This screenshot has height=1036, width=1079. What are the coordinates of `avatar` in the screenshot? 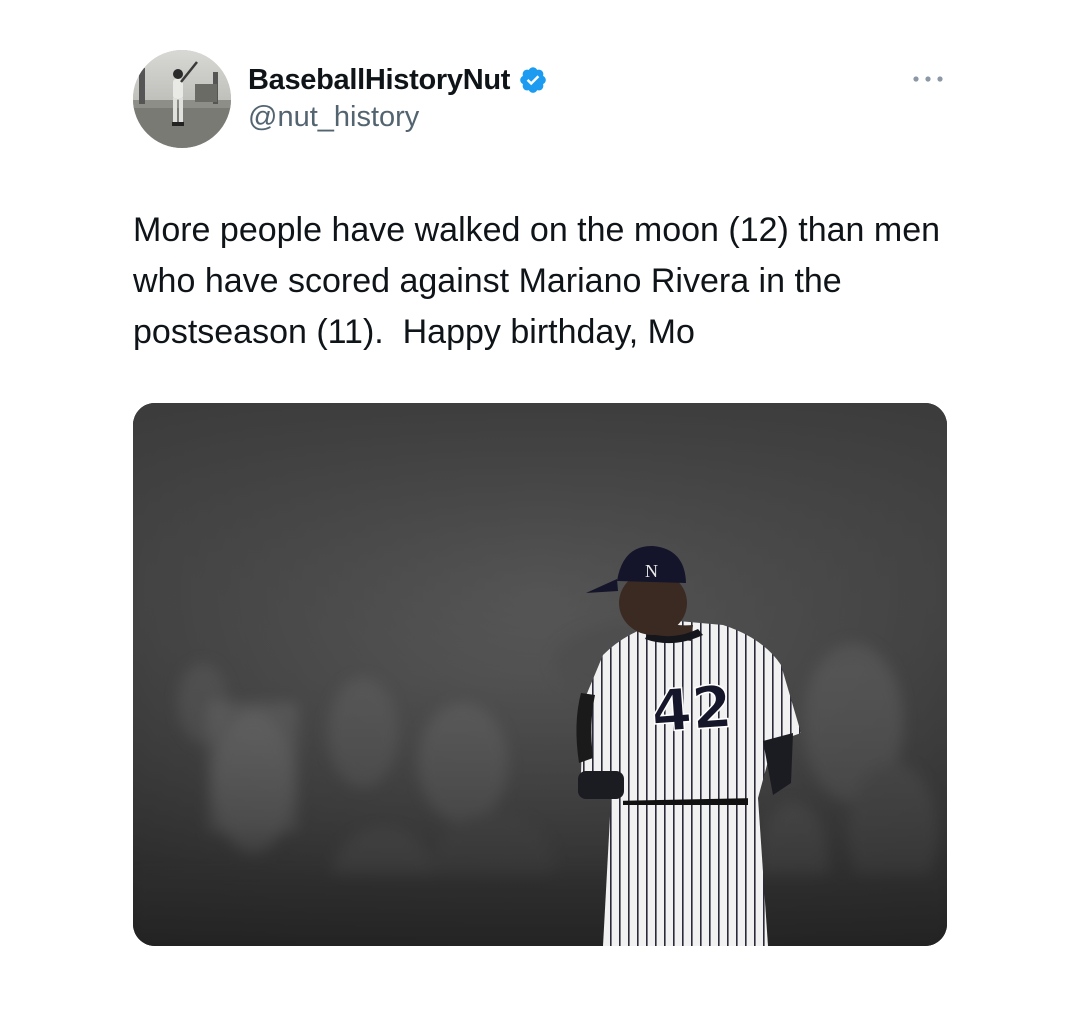 It's located at (182, 99).